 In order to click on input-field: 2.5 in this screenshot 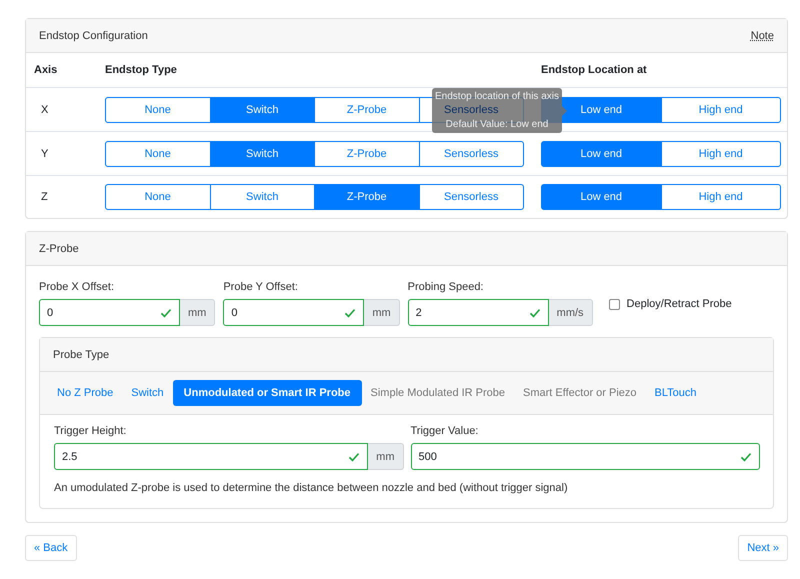, I will do `click(211, 456)`.